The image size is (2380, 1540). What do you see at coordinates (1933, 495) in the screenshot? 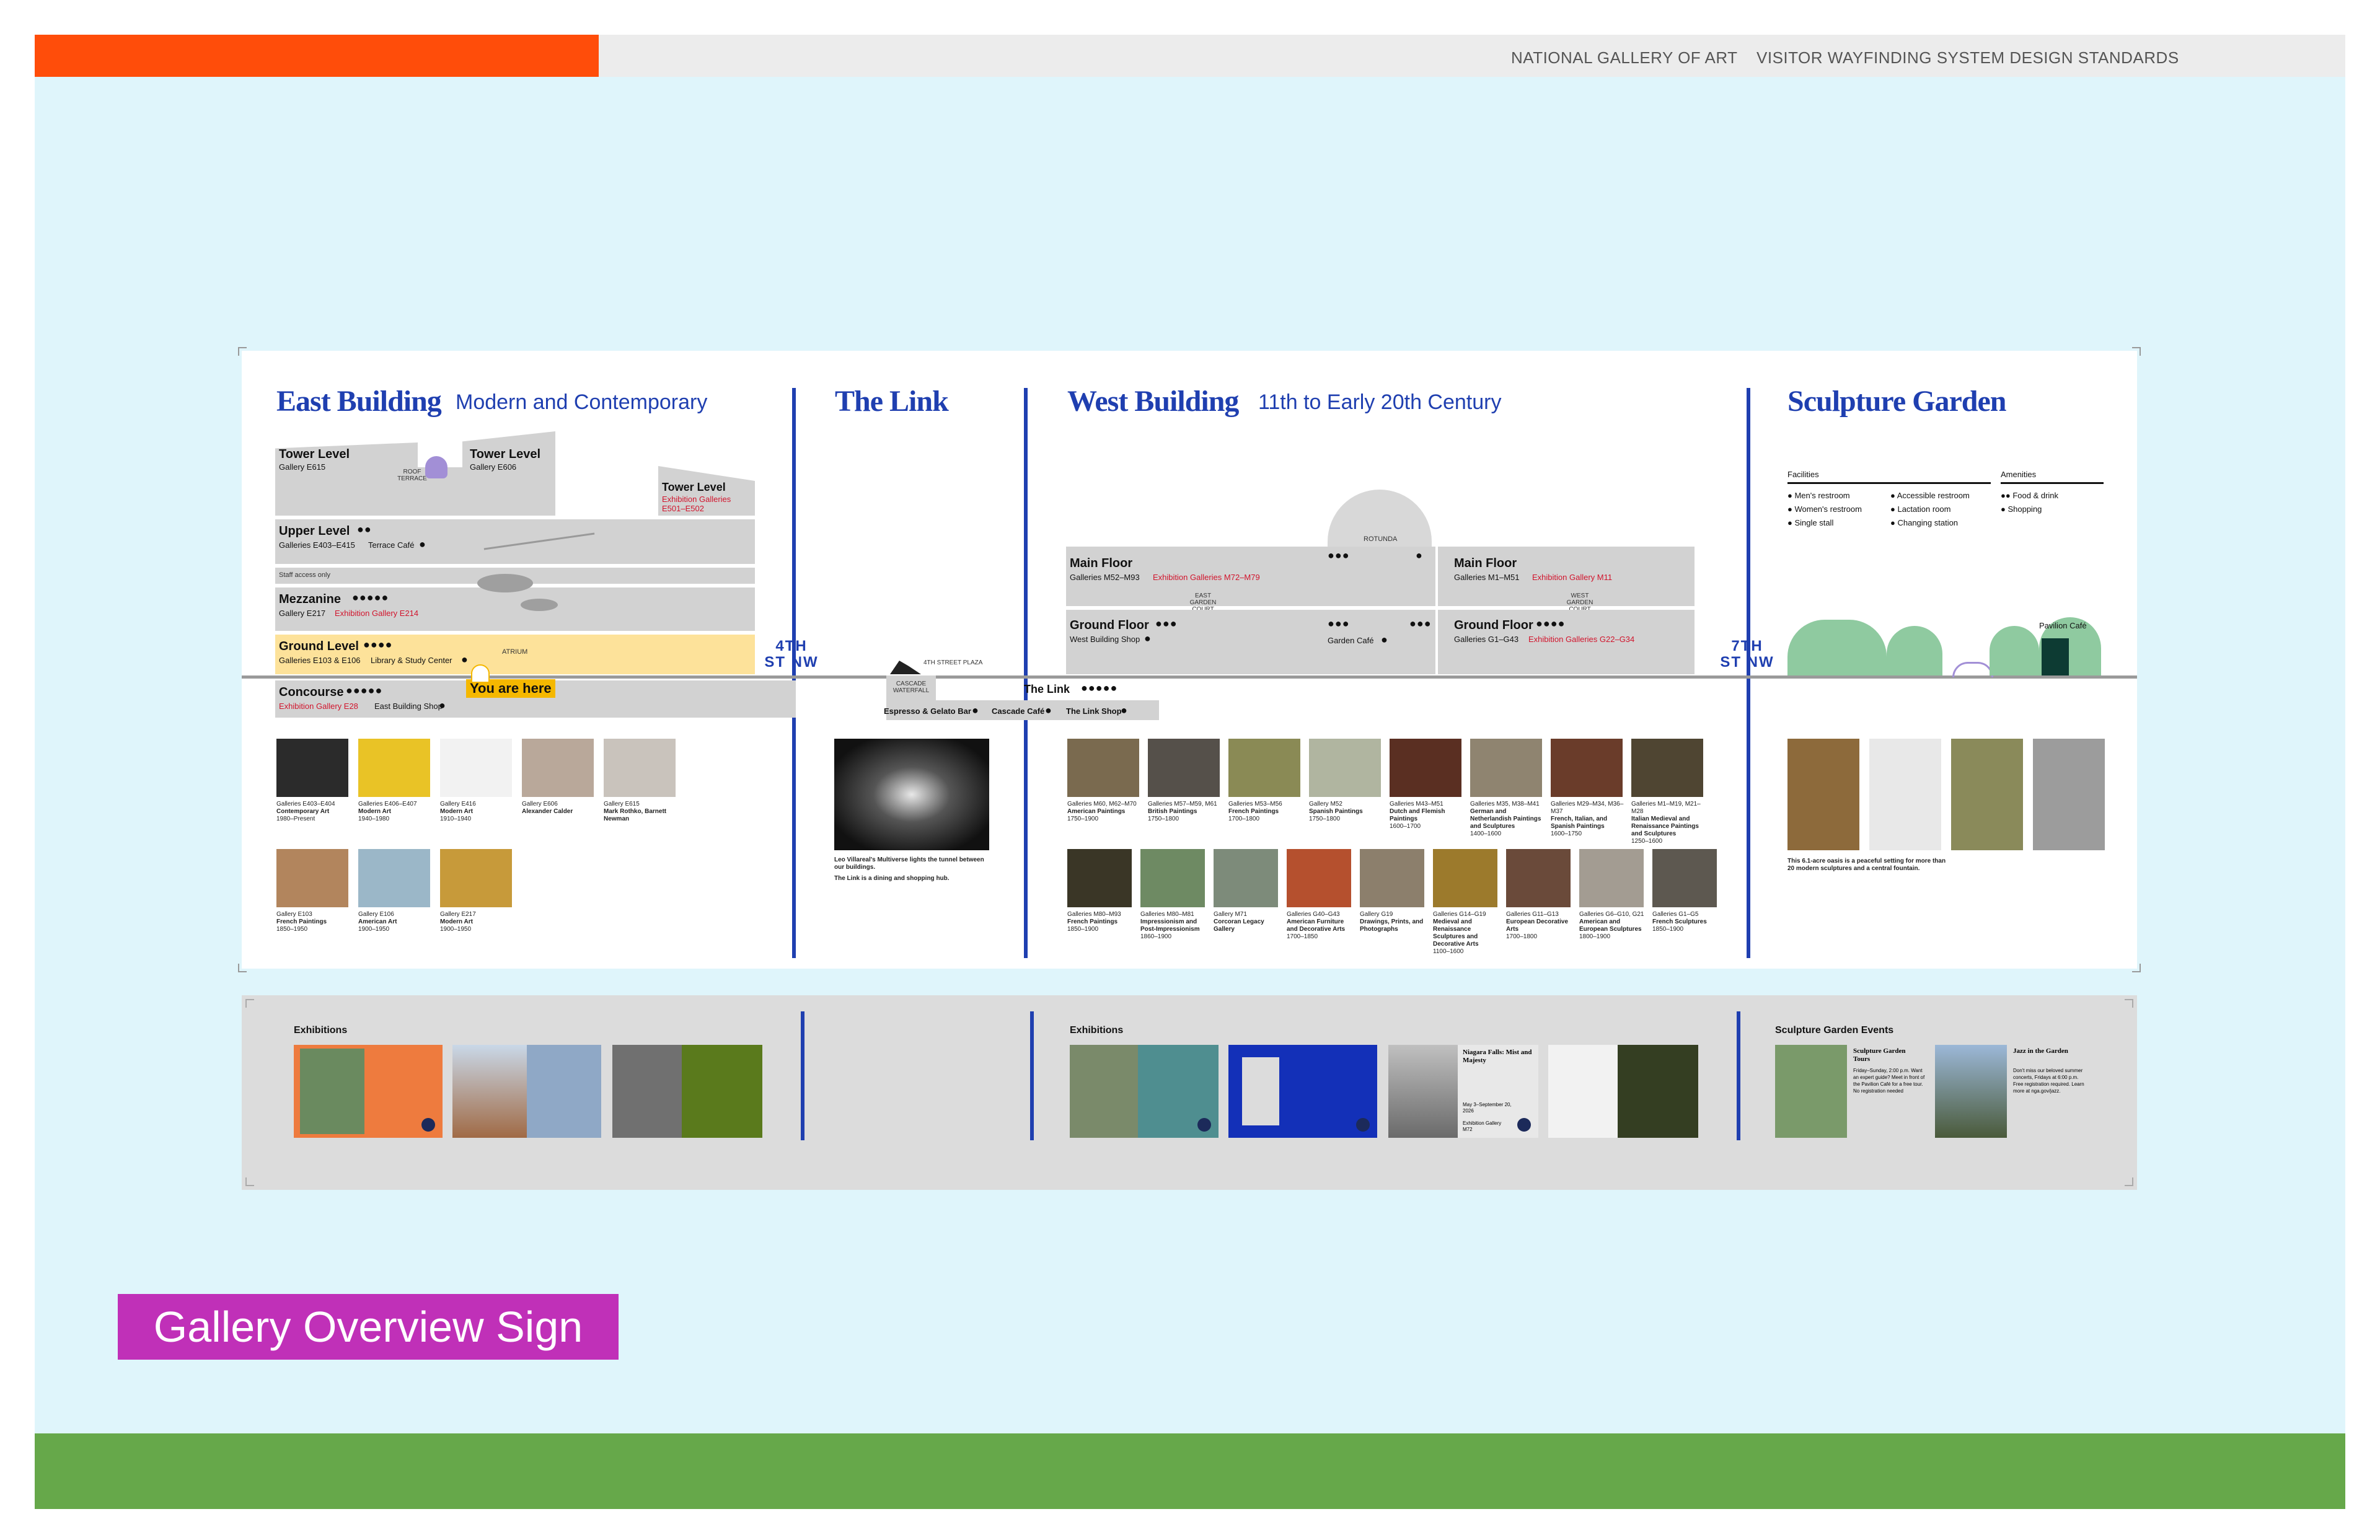
I see `facility-accessible-label: Accessible restroom` at bounding box center [1933, 495].